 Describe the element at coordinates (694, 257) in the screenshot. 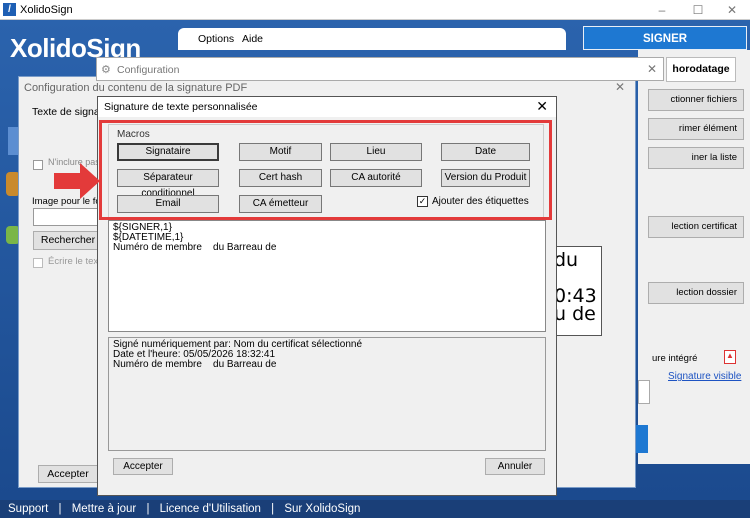

I see `right-panel` at that location.